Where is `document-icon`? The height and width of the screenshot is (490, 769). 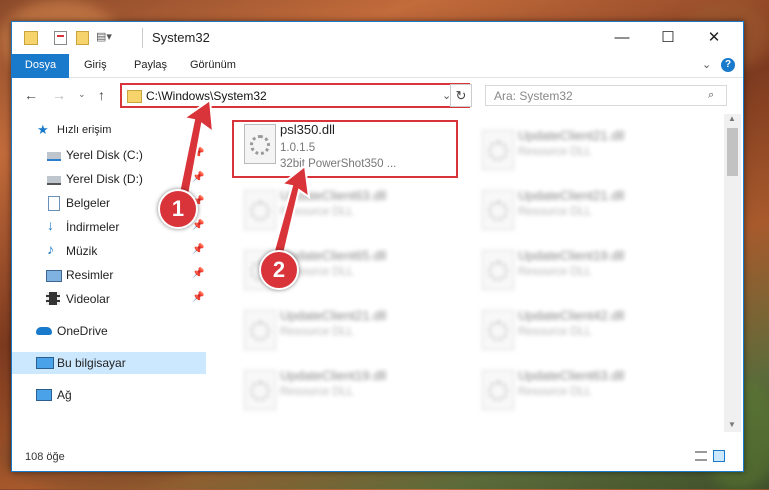
document-icon is located at coordinates (54, 203).